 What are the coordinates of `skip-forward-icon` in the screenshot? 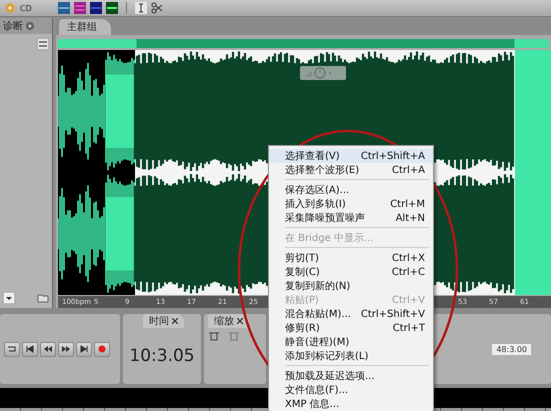 It's located at (84, 349).